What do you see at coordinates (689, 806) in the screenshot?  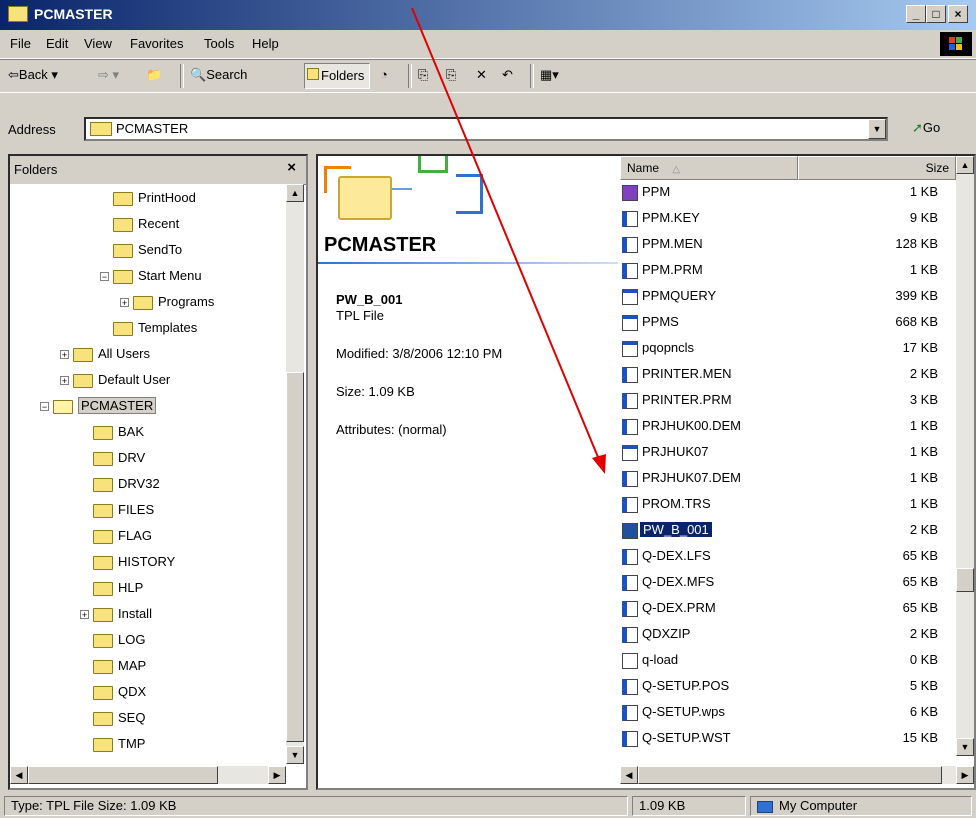 I see `status-size: 1.09 KB` at bounding box center [689, 806].